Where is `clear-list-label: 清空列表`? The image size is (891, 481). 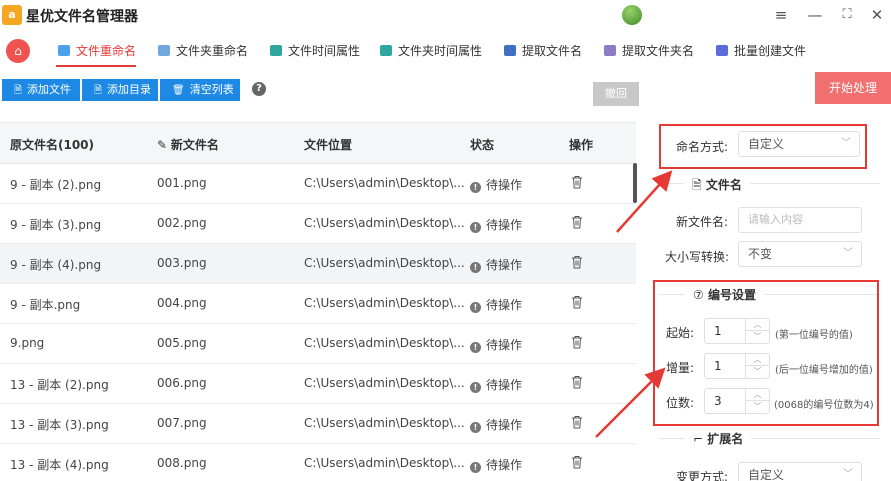 clear-list-label: 清空列表 is located at coordinates (211, 89).